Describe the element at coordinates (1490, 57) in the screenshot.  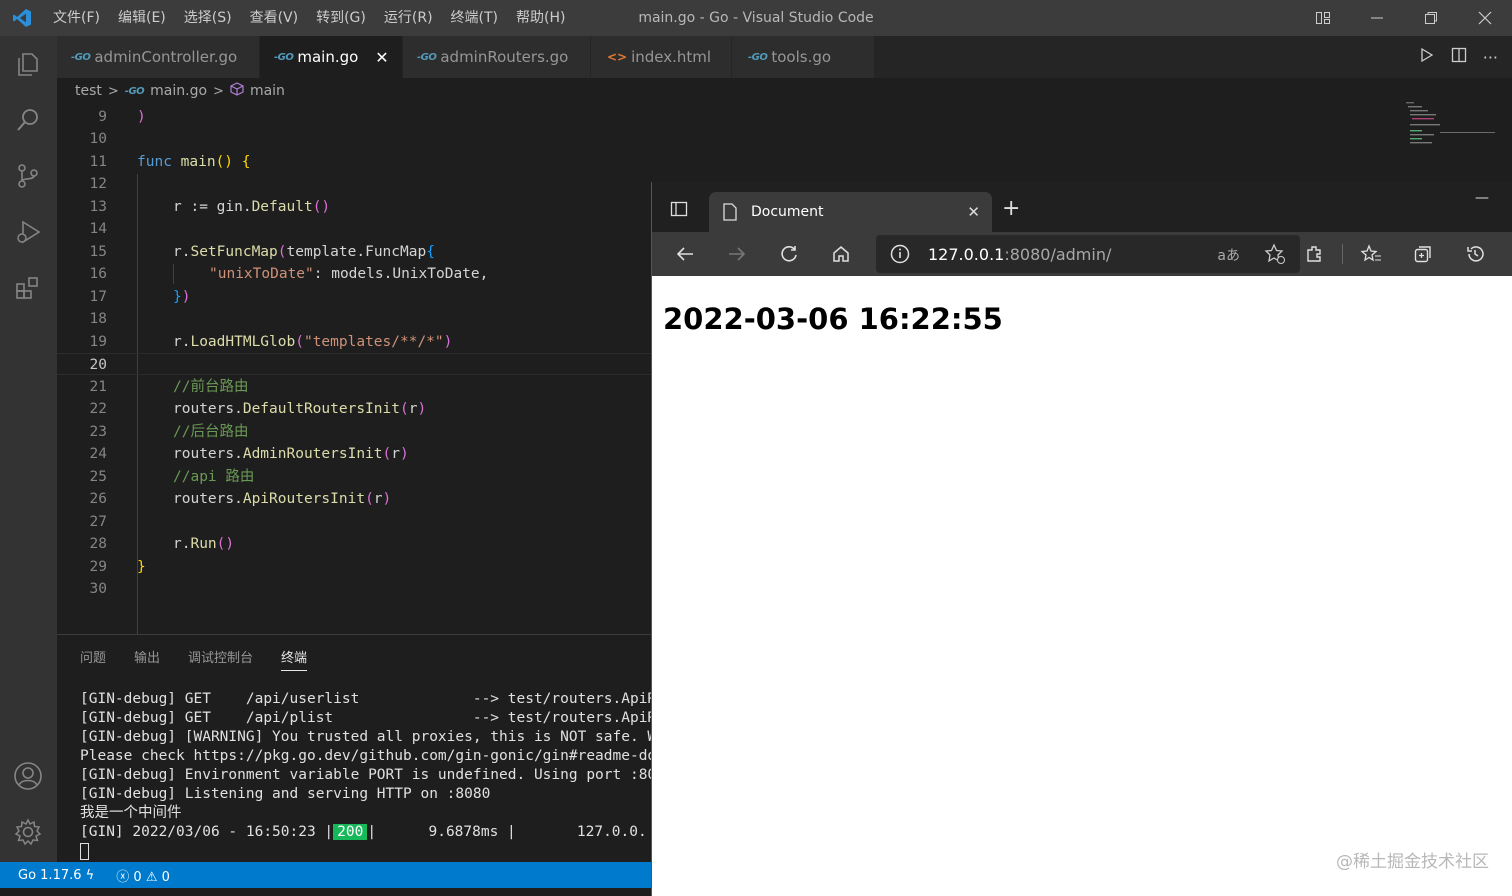
I see `more-actions-icon: ···` at that location.